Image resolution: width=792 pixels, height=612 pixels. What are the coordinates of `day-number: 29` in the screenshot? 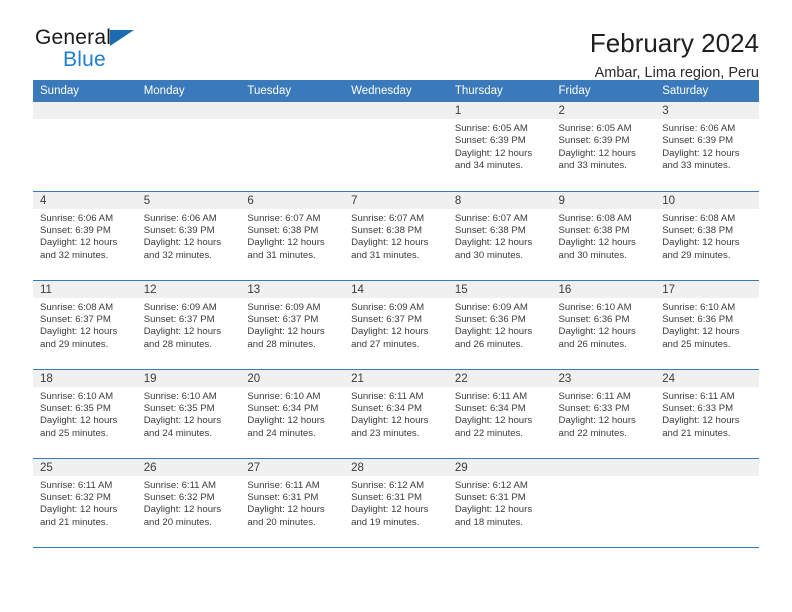 It's located at (499, 467).